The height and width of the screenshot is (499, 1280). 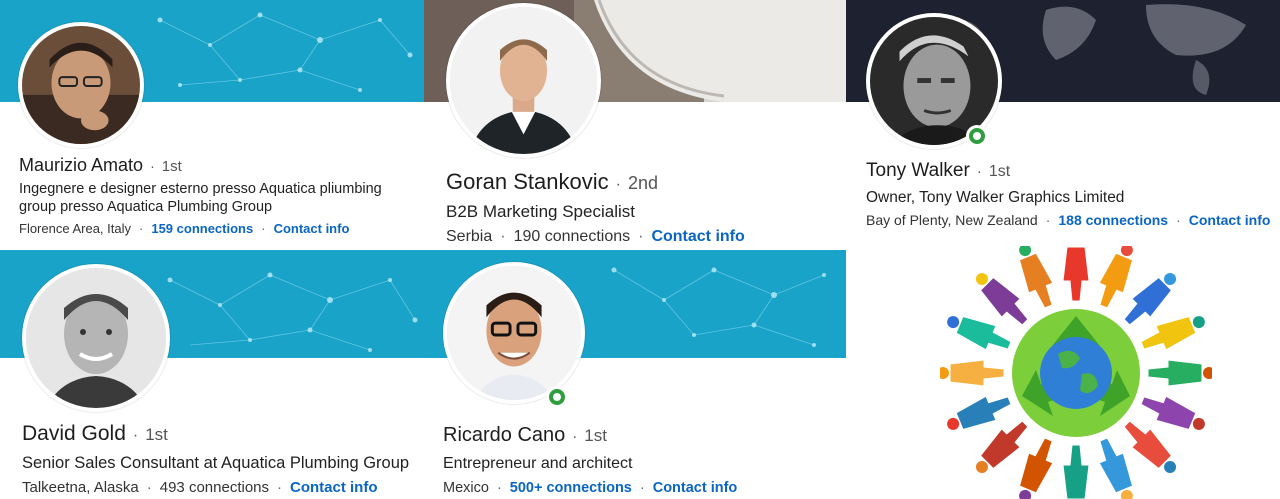 What do you see at coordinates (571, 488) in the screenshot?
I see `connections-link: 500+ connections` at bounding box center [571, 488].